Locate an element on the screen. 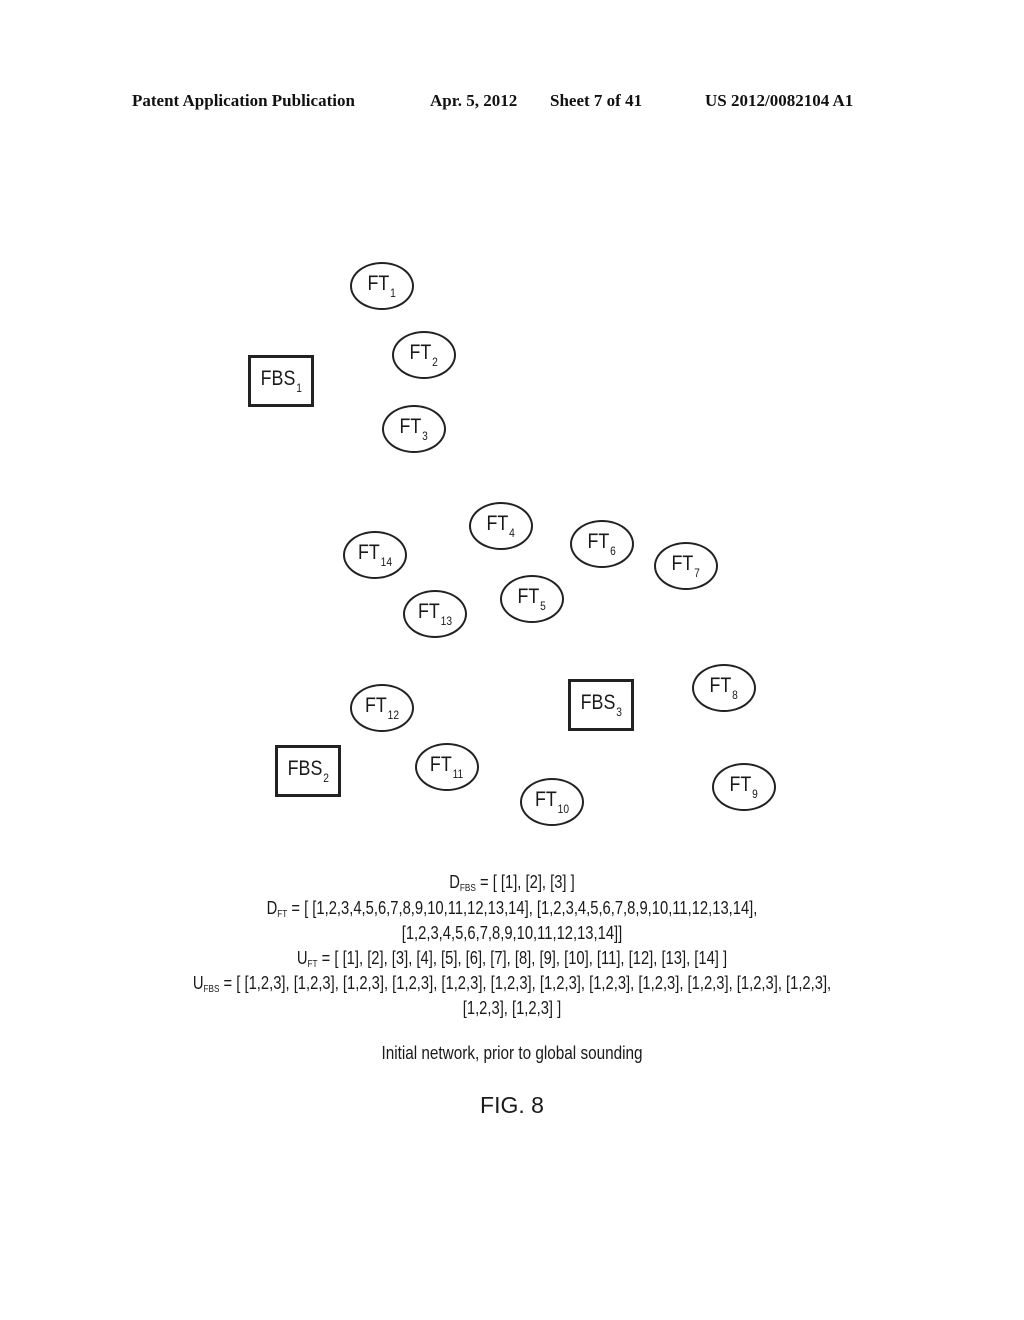 The height and width of the screenshot is (1320, 1024). equation-d-ft-continued: [1,2,3,4,5,6,7,8,9,10,11,12,13,14]] is located at coordinates (512, 933).